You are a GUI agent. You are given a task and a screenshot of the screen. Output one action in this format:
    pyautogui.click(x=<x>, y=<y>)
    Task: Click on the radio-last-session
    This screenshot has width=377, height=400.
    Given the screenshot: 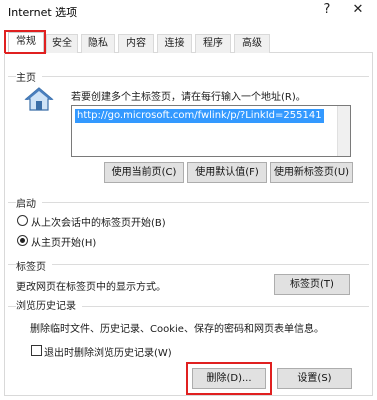 What is the action you would take?
    pyautogui.click(x=22, y=220)
    